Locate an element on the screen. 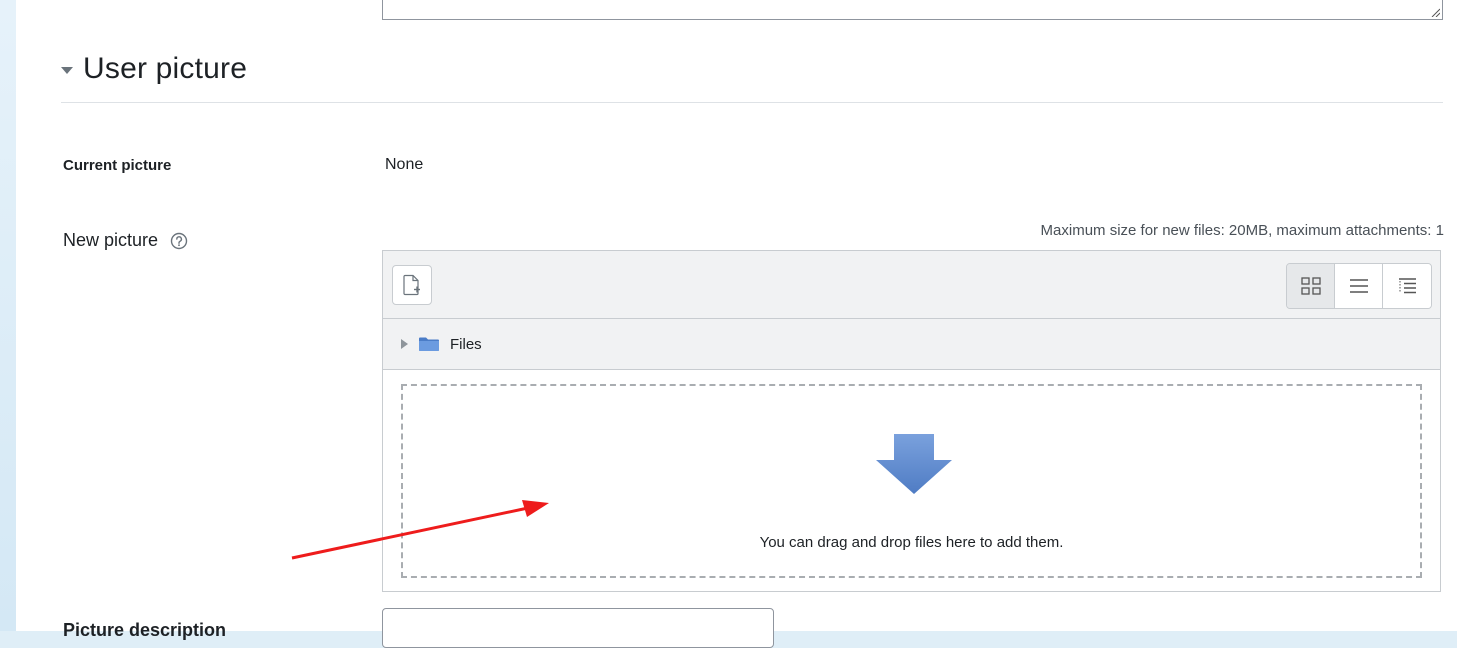  previous-textarea is located at coordinates (912, 10).